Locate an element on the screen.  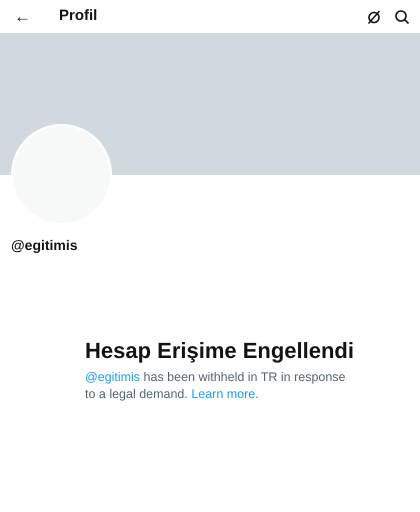
back-button: ← is located at coordinates (22, 16).